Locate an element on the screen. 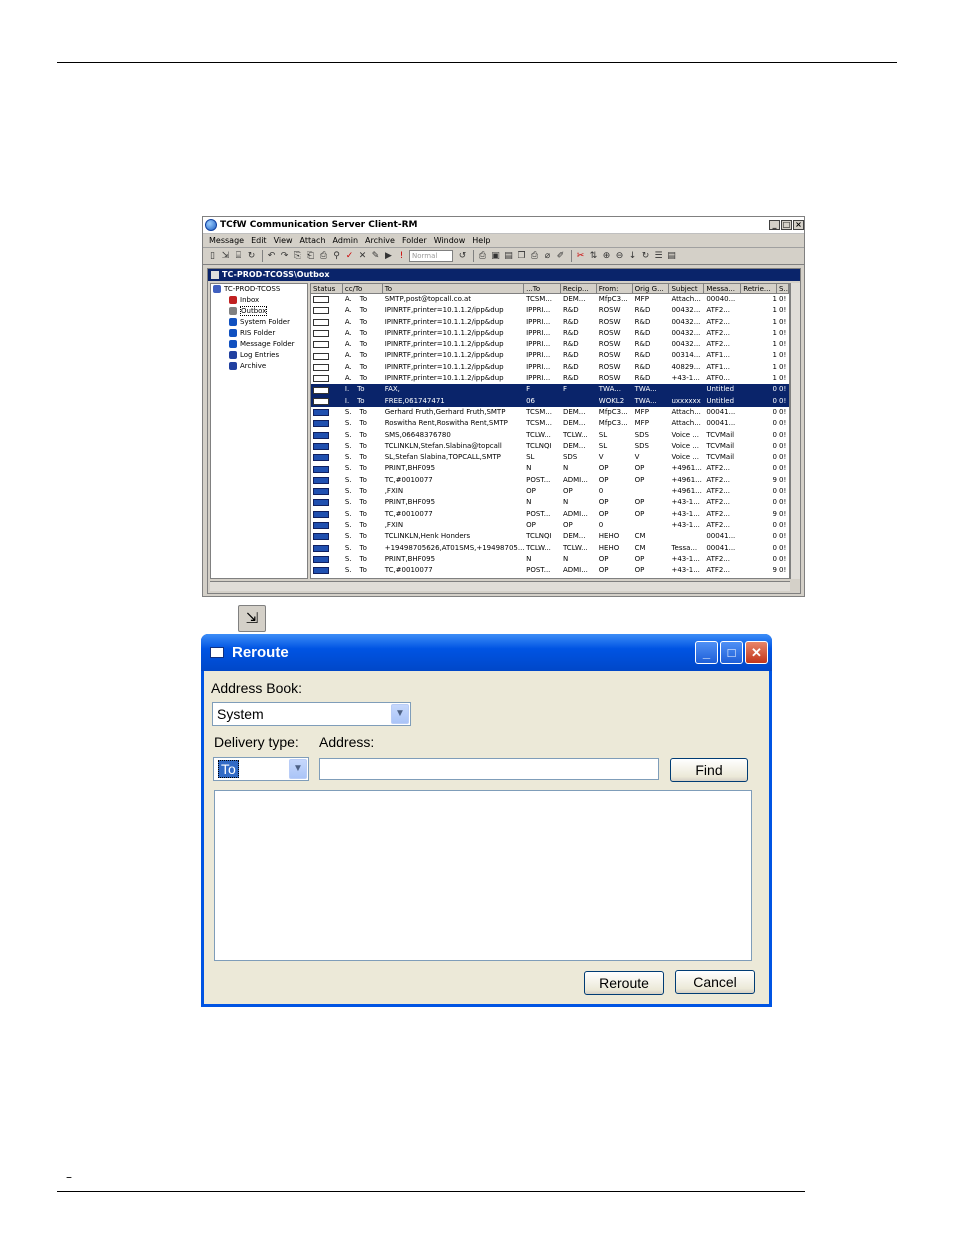  check-icon: ✓ is located at coordinates (349, 256).